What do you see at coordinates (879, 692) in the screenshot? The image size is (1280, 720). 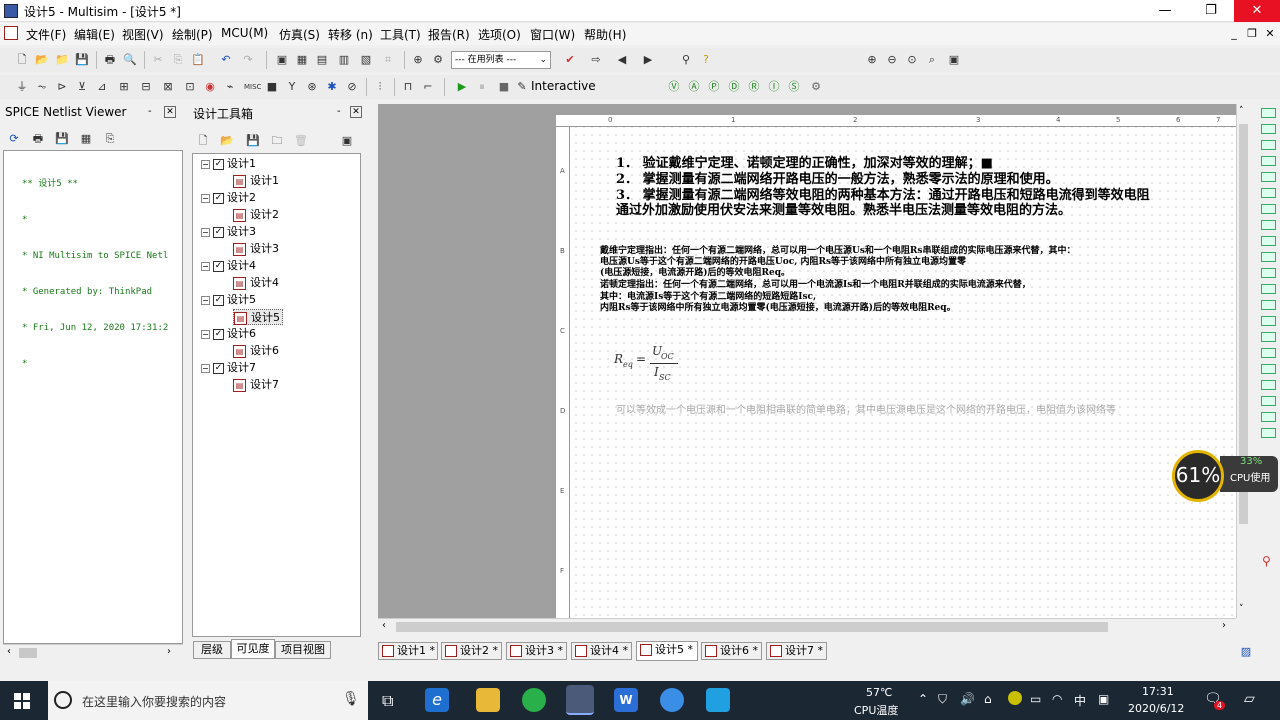 I see `weather-temp: 57℃` at bounding box center [879, 692].